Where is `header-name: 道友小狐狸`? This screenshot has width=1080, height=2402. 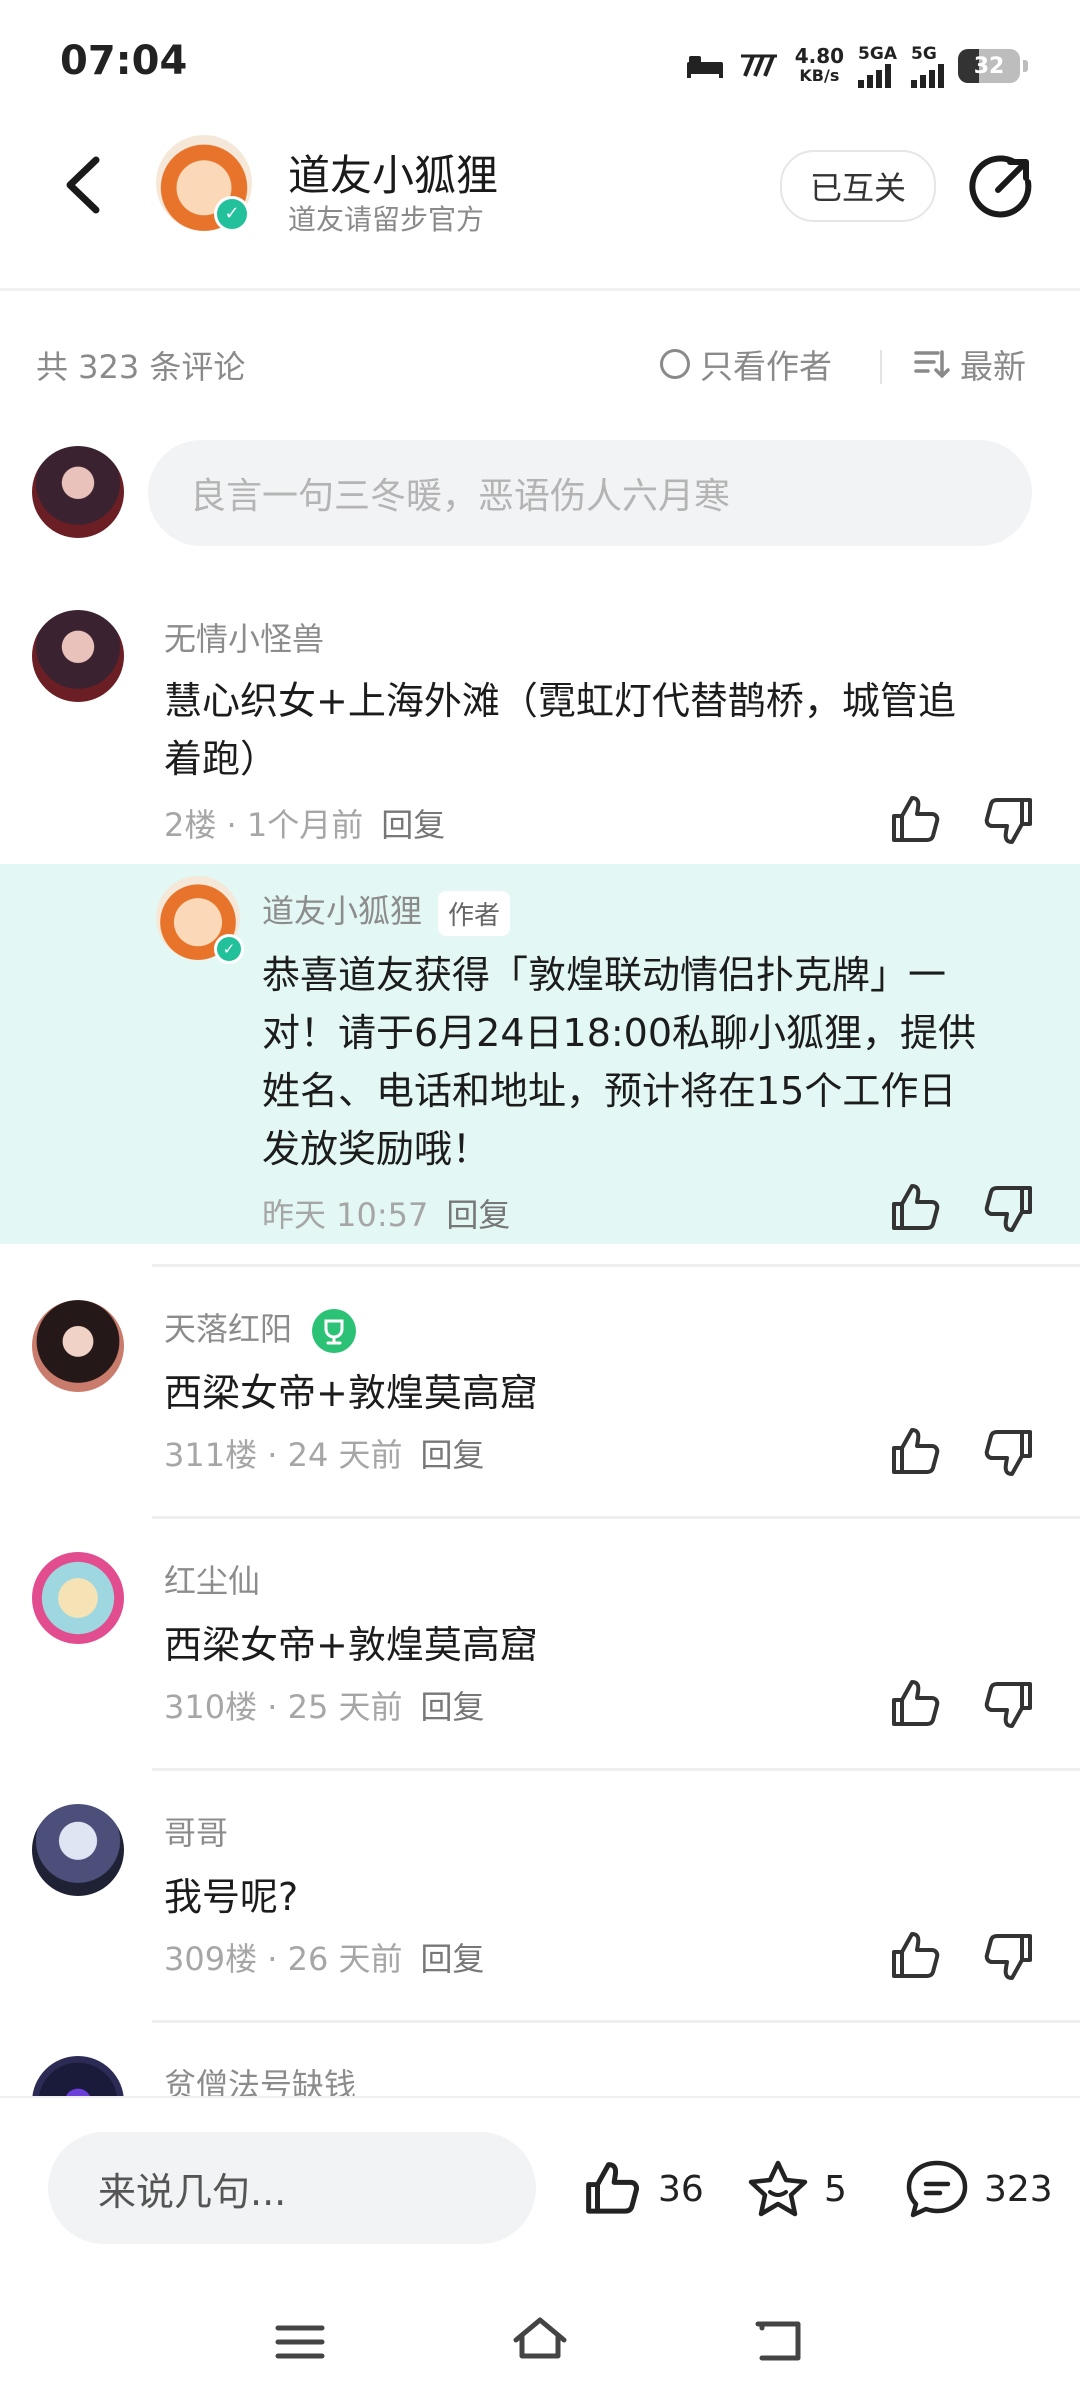 header-name: 道友小狐狸 is located at coordinates (393, 172).